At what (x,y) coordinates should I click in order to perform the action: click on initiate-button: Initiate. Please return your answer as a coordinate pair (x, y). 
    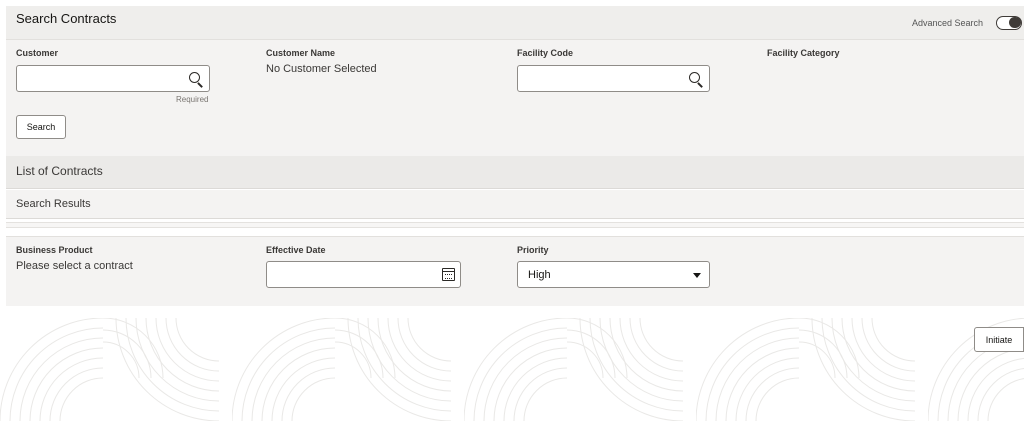
    Looking at the image, I should click on (999, 339).